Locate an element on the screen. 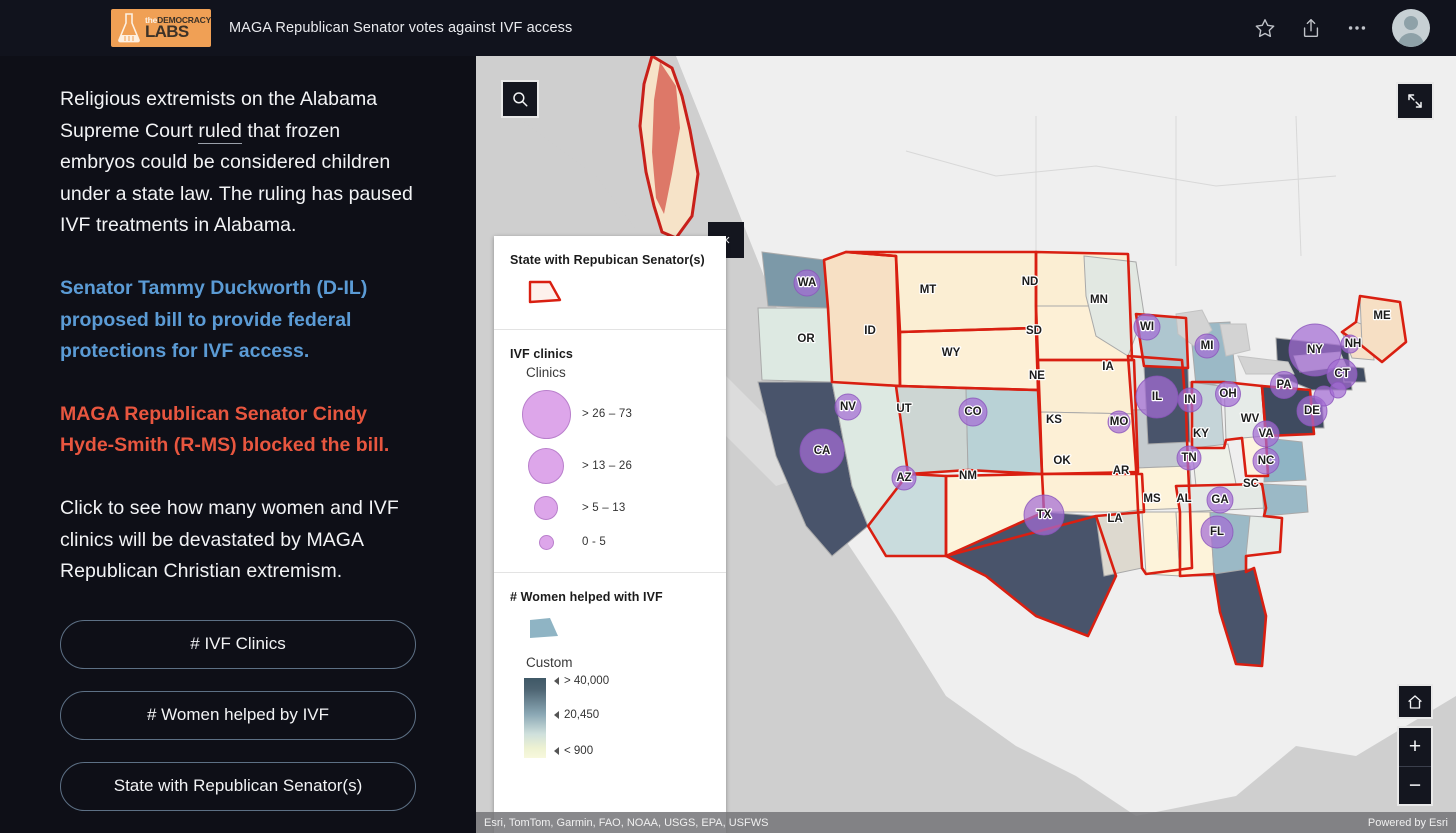 This screenshot has height=833, width=1456. svg-text: SD is located at coordinates (1034, 331).